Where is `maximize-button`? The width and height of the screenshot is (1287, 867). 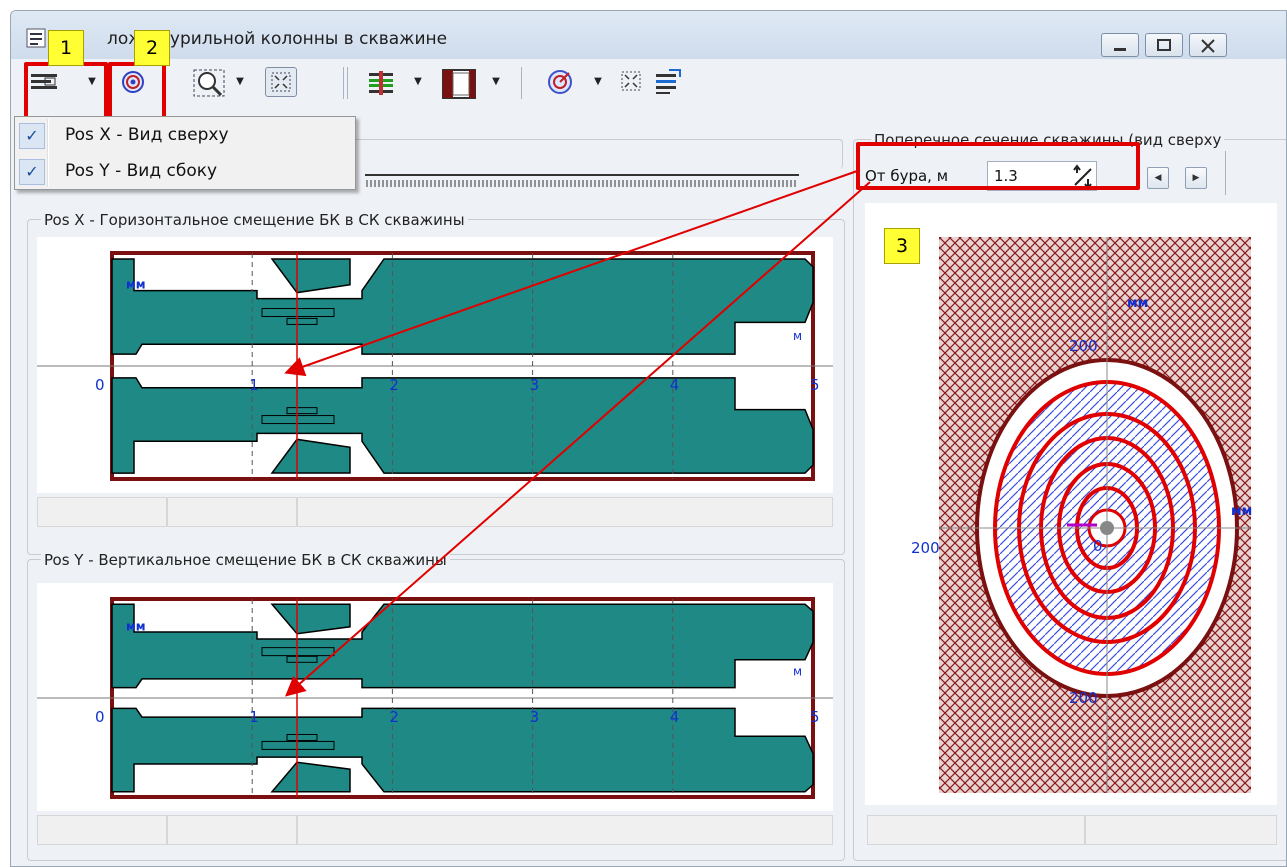
maximize-button is located at coordinates (1164, 45).